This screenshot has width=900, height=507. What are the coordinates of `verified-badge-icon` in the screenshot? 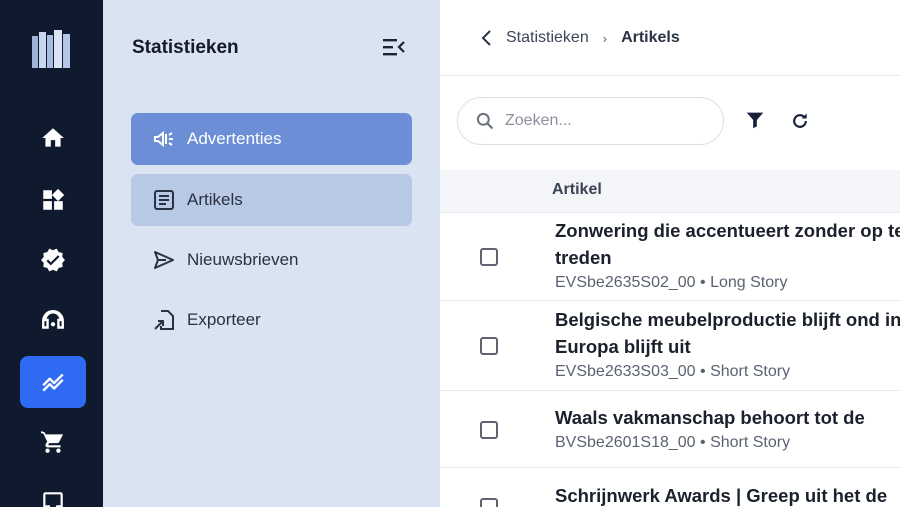 It's located at (53, 260).